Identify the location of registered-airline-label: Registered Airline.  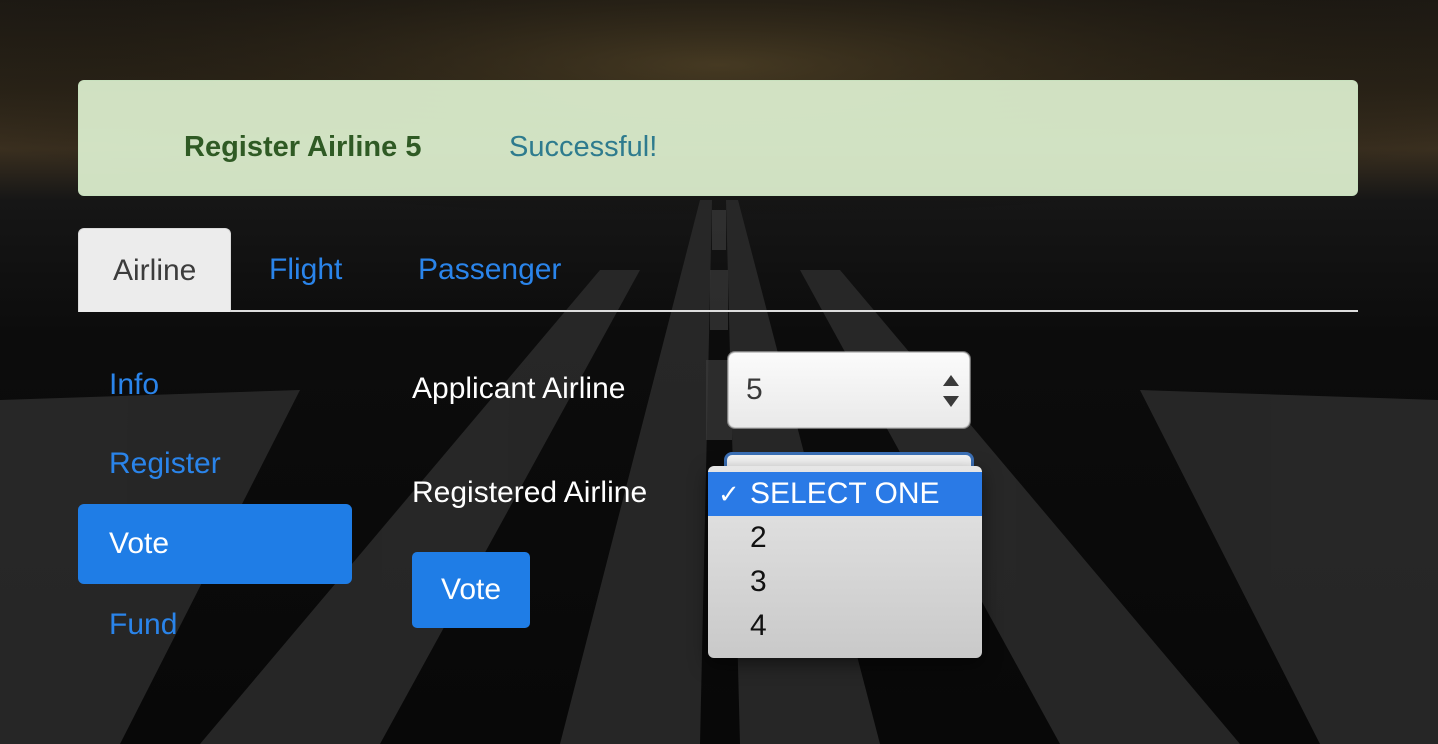
(530, 492).